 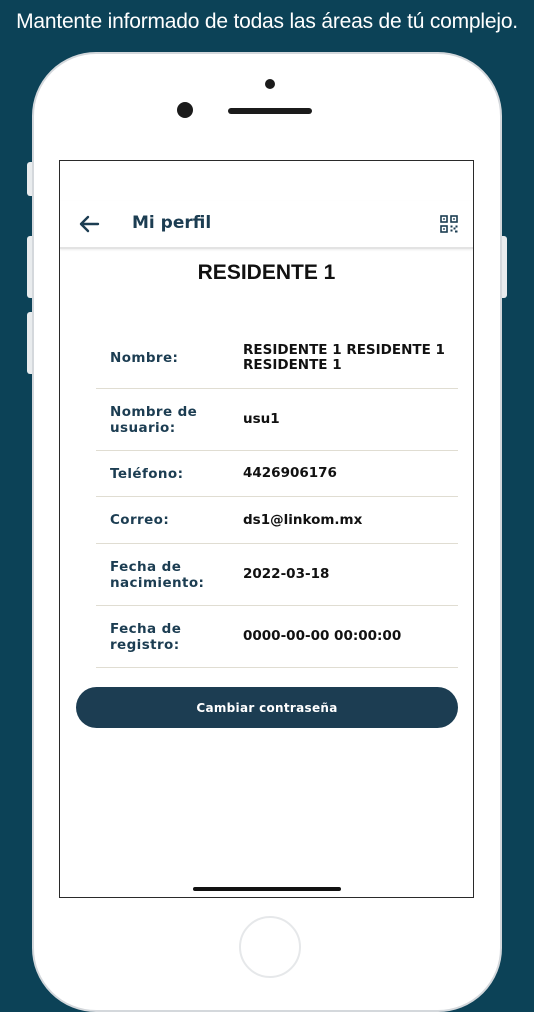 What do you see at coordinates (157, 574) in the screenshot?
I see `field-label: Fecha de nacimiento:` at bounding box center [157, 574].